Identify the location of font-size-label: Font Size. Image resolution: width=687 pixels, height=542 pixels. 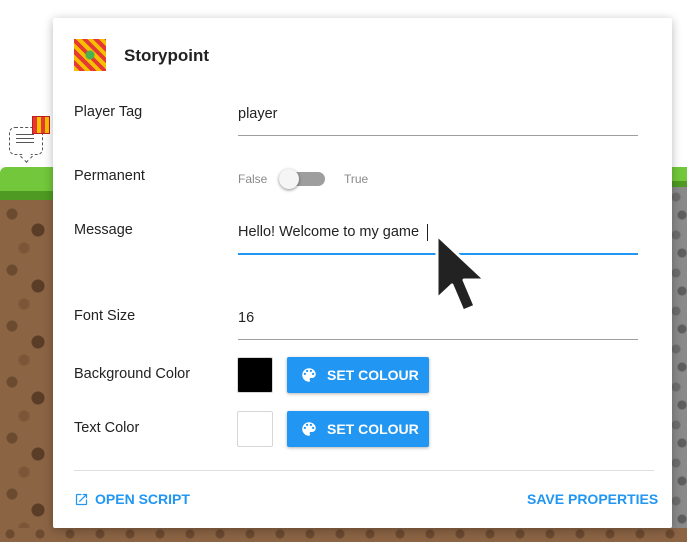
(105, 316).